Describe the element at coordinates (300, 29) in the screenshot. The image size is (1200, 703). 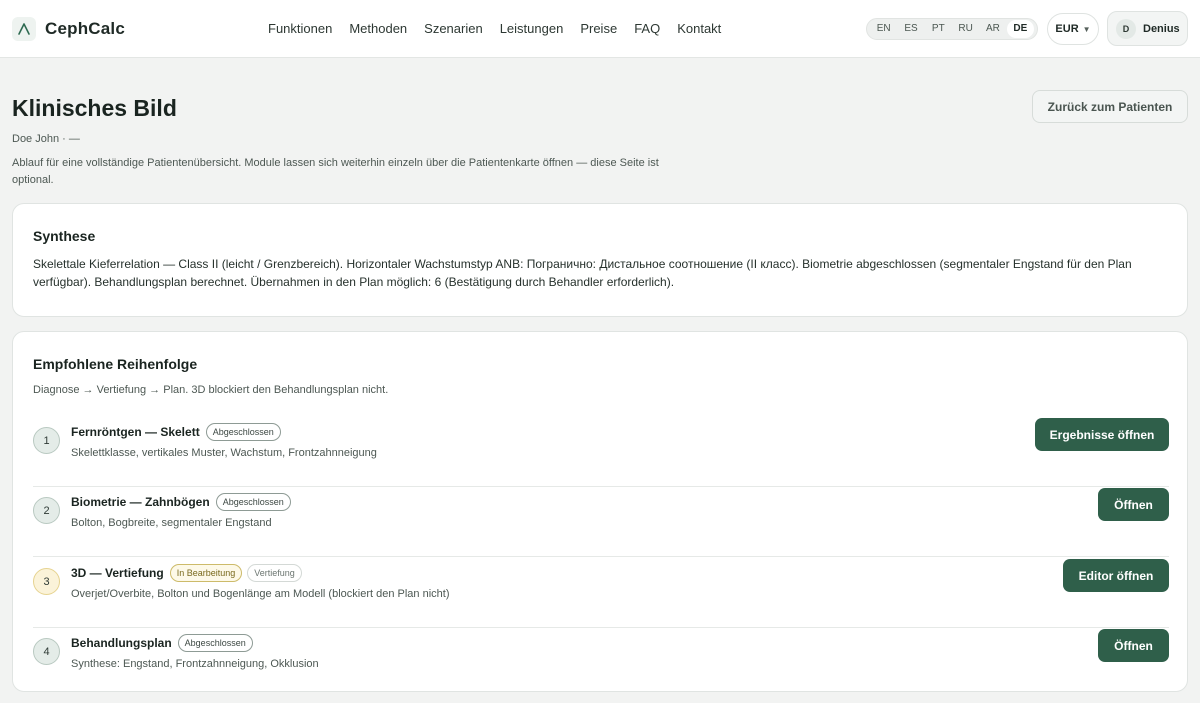
I see `nav-item-funktionen: Funktionen` at that location.